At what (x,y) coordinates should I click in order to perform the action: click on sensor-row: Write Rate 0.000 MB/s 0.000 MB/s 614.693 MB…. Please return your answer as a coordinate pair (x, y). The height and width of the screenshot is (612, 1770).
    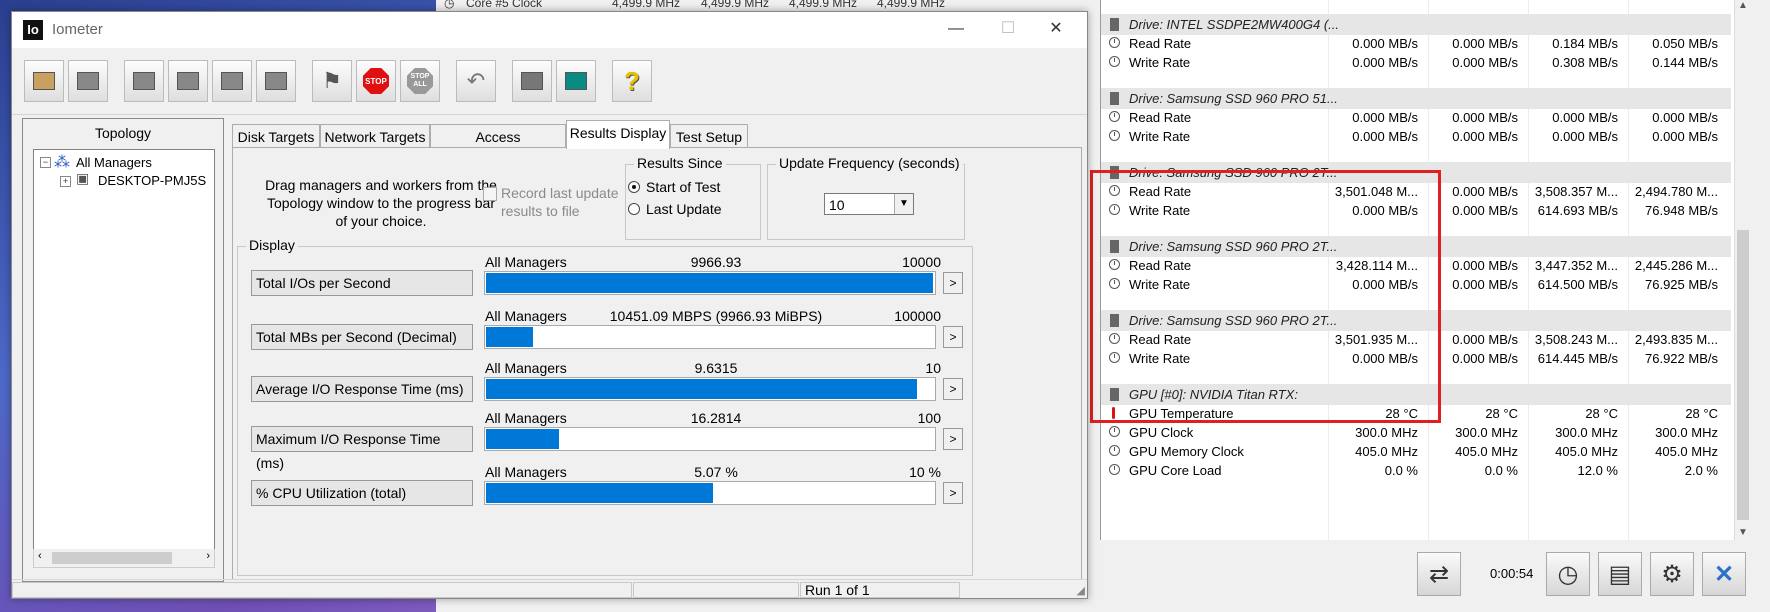
    Looking at the image, I should click on (1416, 210).